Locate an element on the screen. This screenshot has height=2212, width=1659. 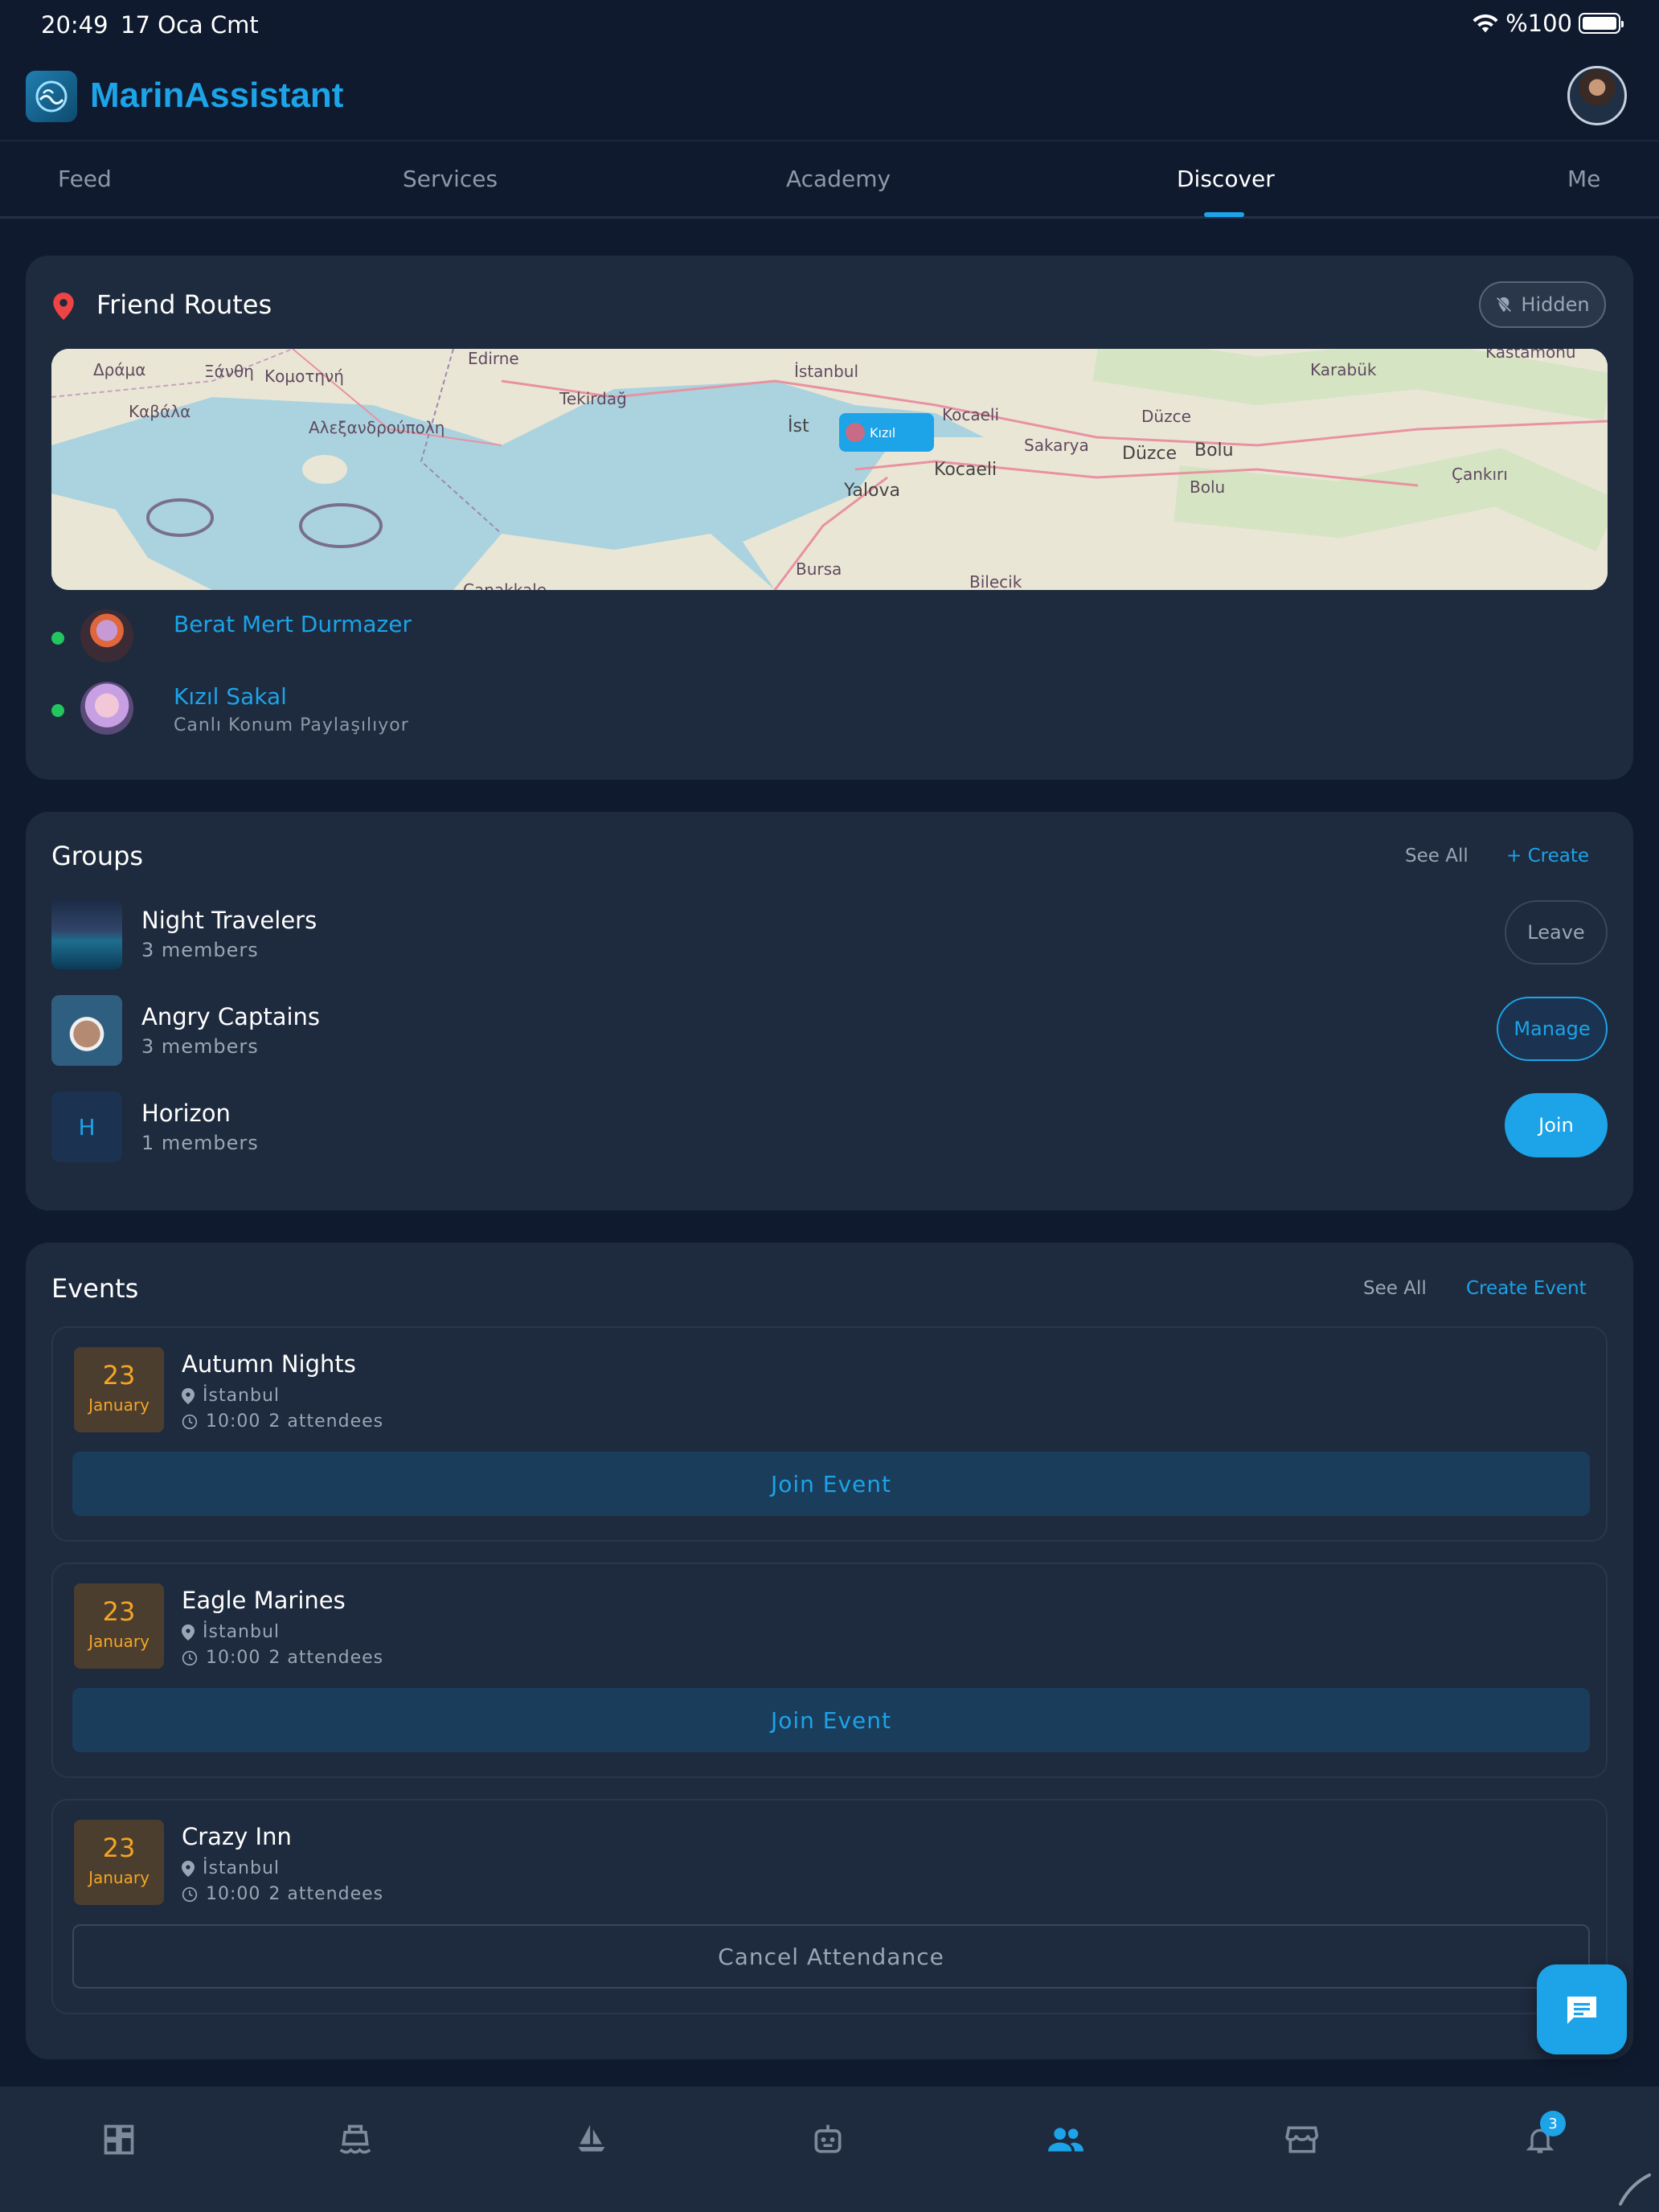
store-icon is located at coordinates (1302, 2139).